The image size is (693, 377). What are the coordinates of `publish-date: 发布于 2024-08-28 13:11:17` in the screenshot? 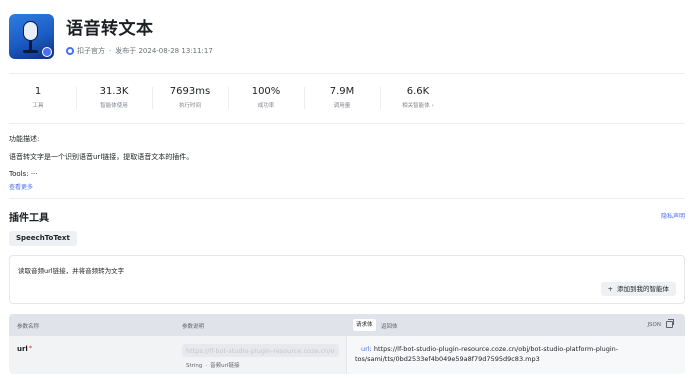 It's located at (164, 51).